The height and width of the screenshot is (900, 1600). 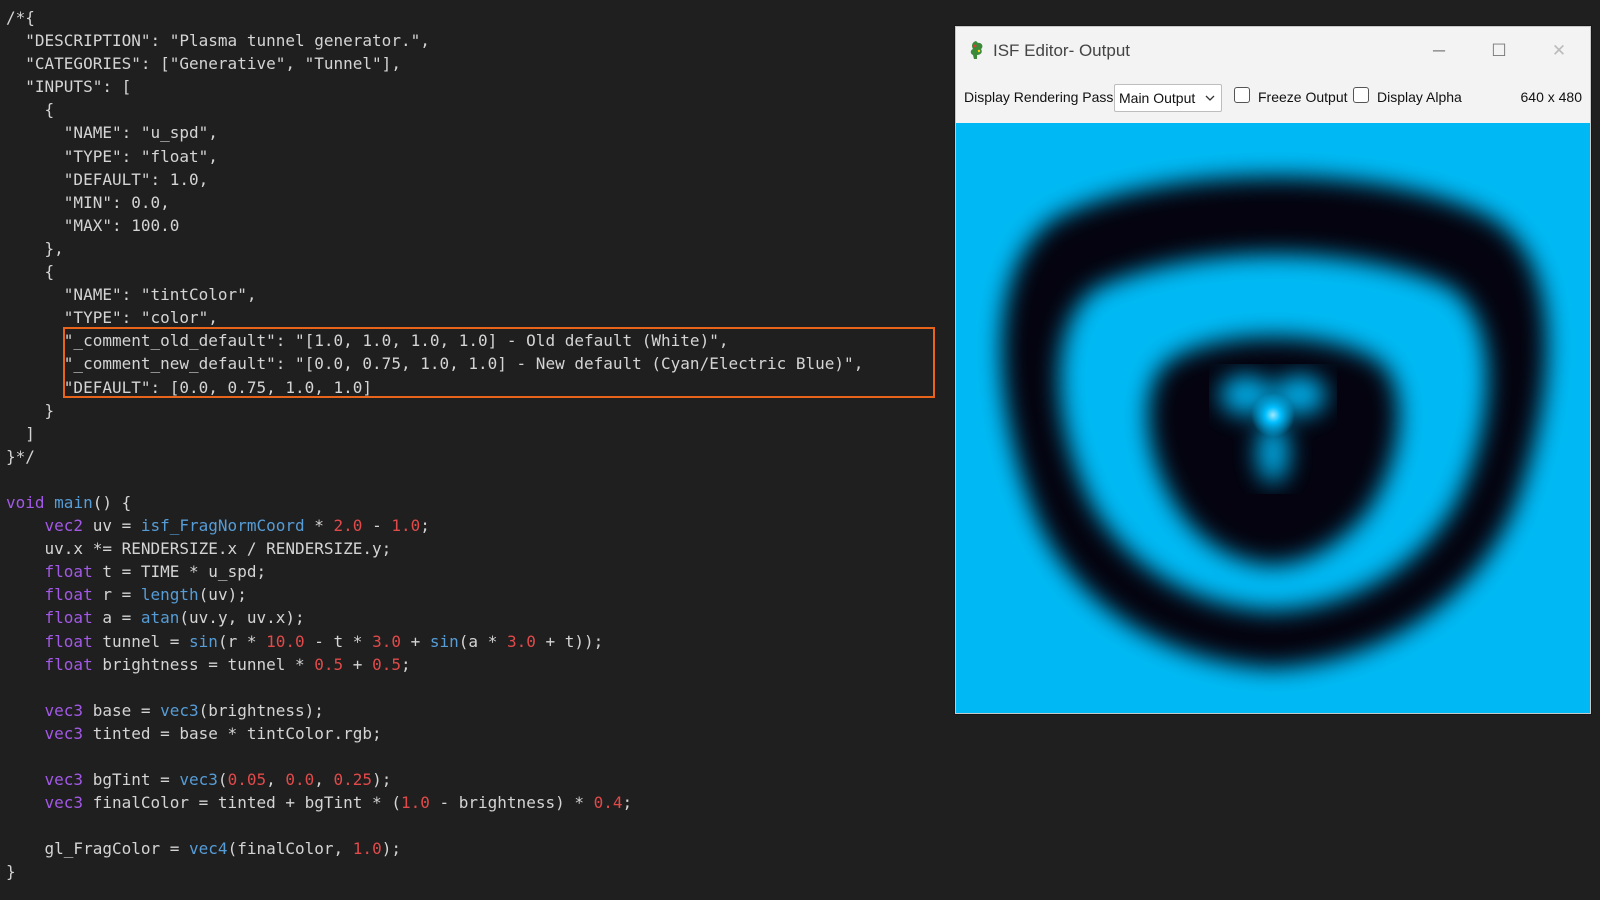 I want to click on code-line: "CATEGORIES": ["Generative", "Tunnel"],, so click(x=434, y=63).